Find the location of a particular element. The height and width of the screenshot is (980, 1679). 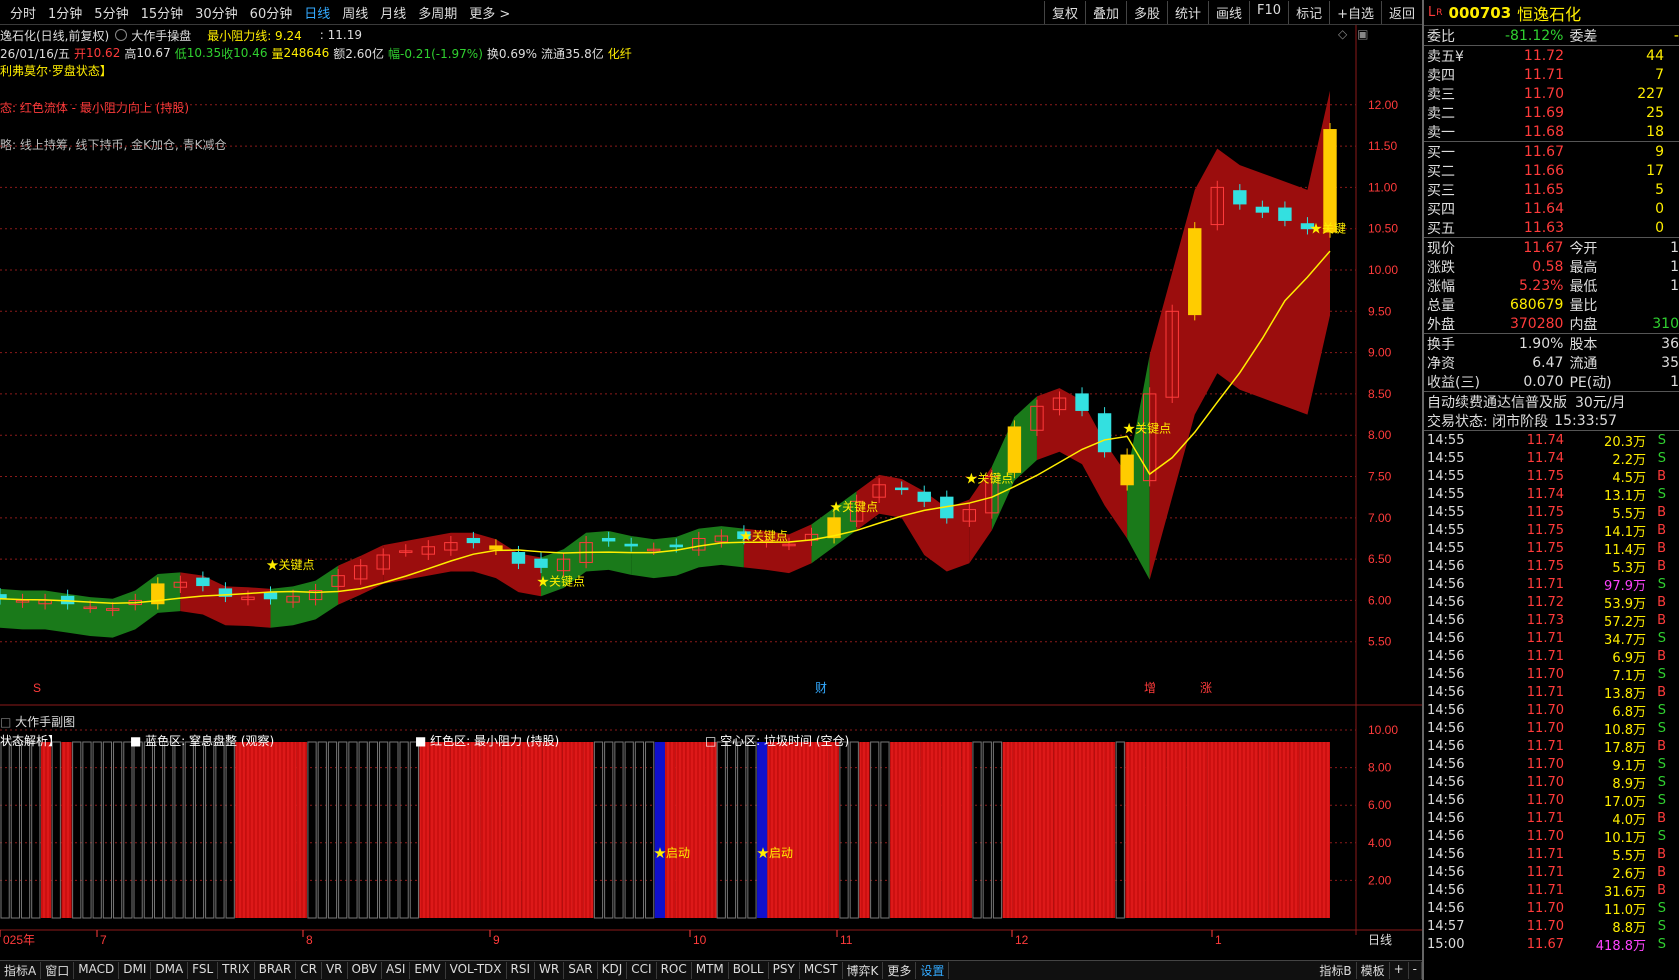

asks-price: 11.70 is located at coordinates (1543, 93).